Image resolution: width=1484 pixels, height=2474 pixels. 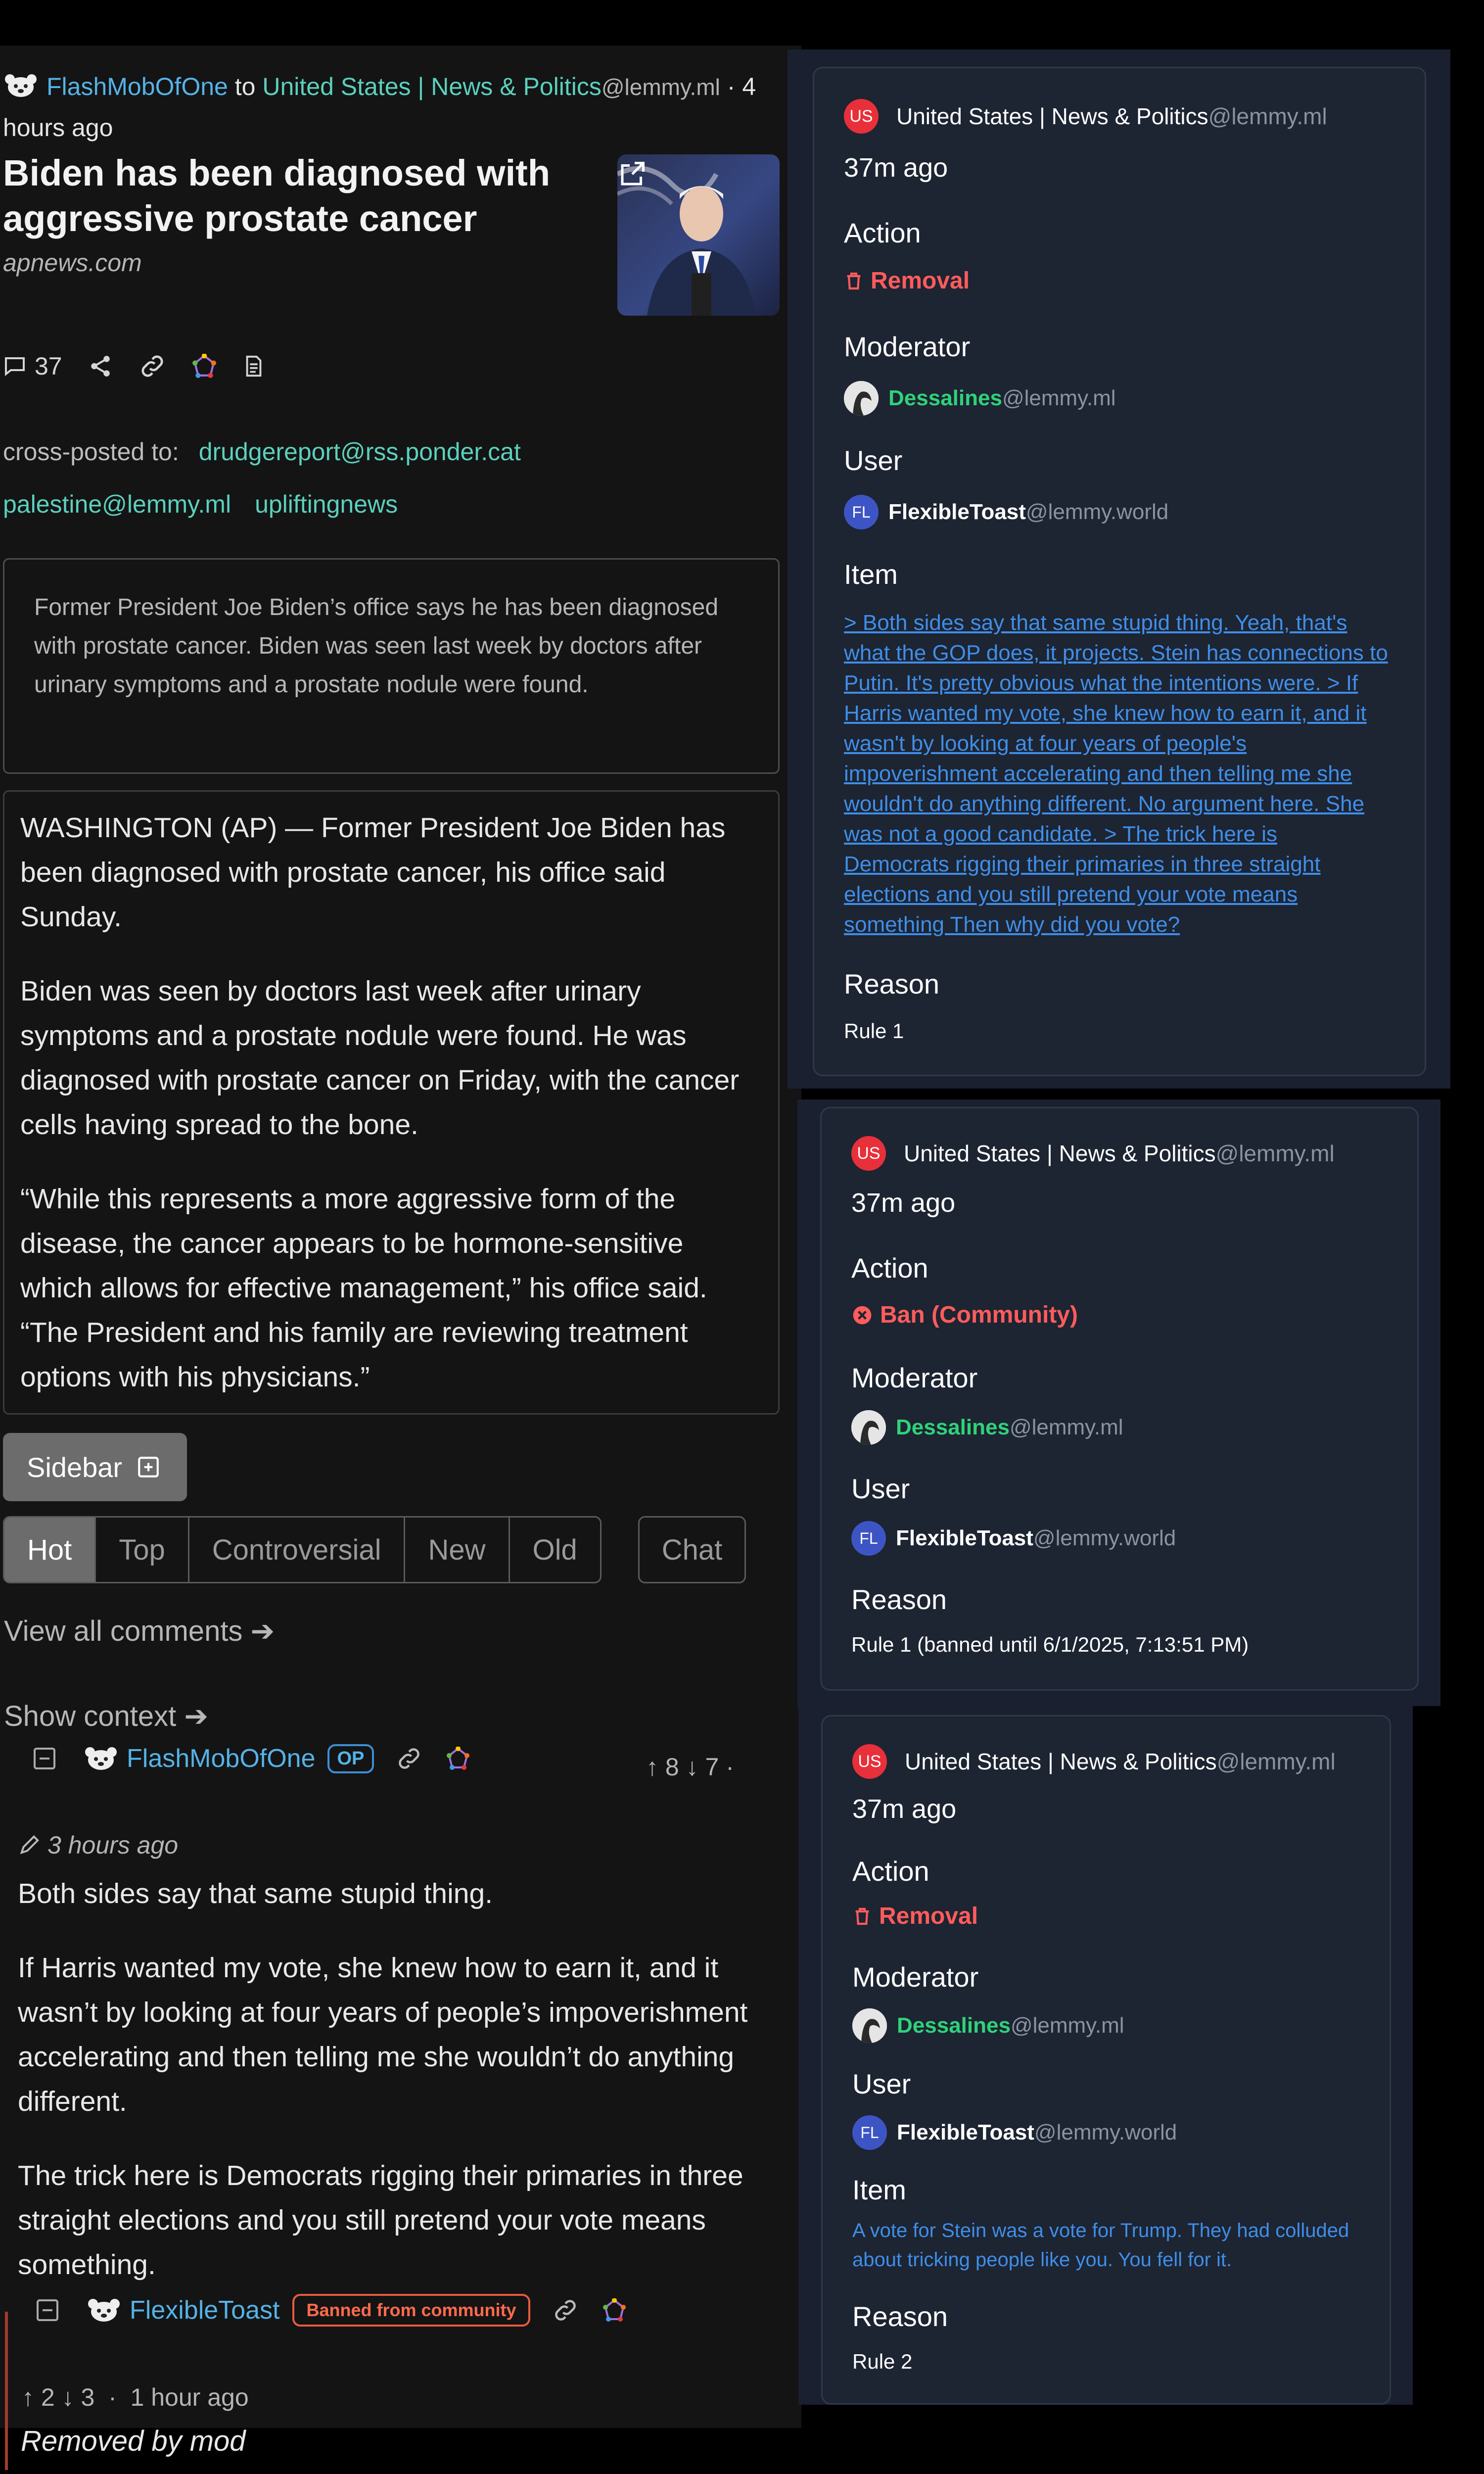 I want to click on post-actions: 37, so click(x=134, y=366).